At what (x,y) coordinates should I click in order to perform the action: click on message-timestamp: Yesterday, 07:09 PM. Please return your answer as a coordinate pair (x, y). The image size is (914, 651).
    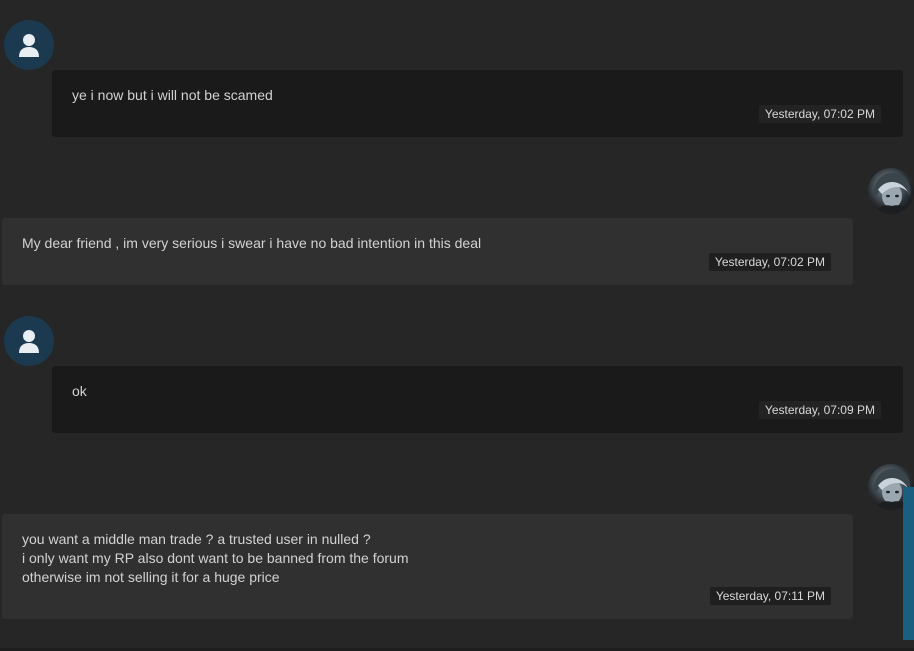
    Looking at the image, I should click on (819, 410).